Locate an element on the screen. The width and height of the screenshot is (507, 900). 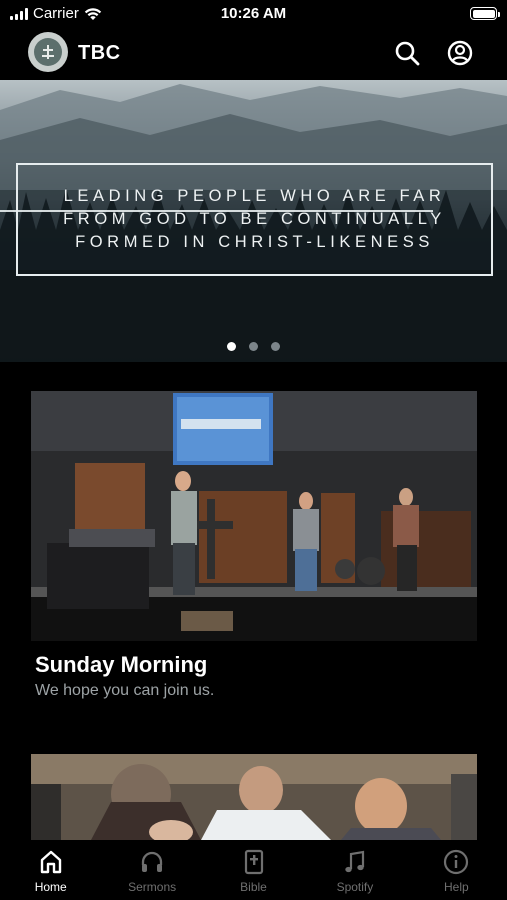
search-button is located at coordinates (407, 53).